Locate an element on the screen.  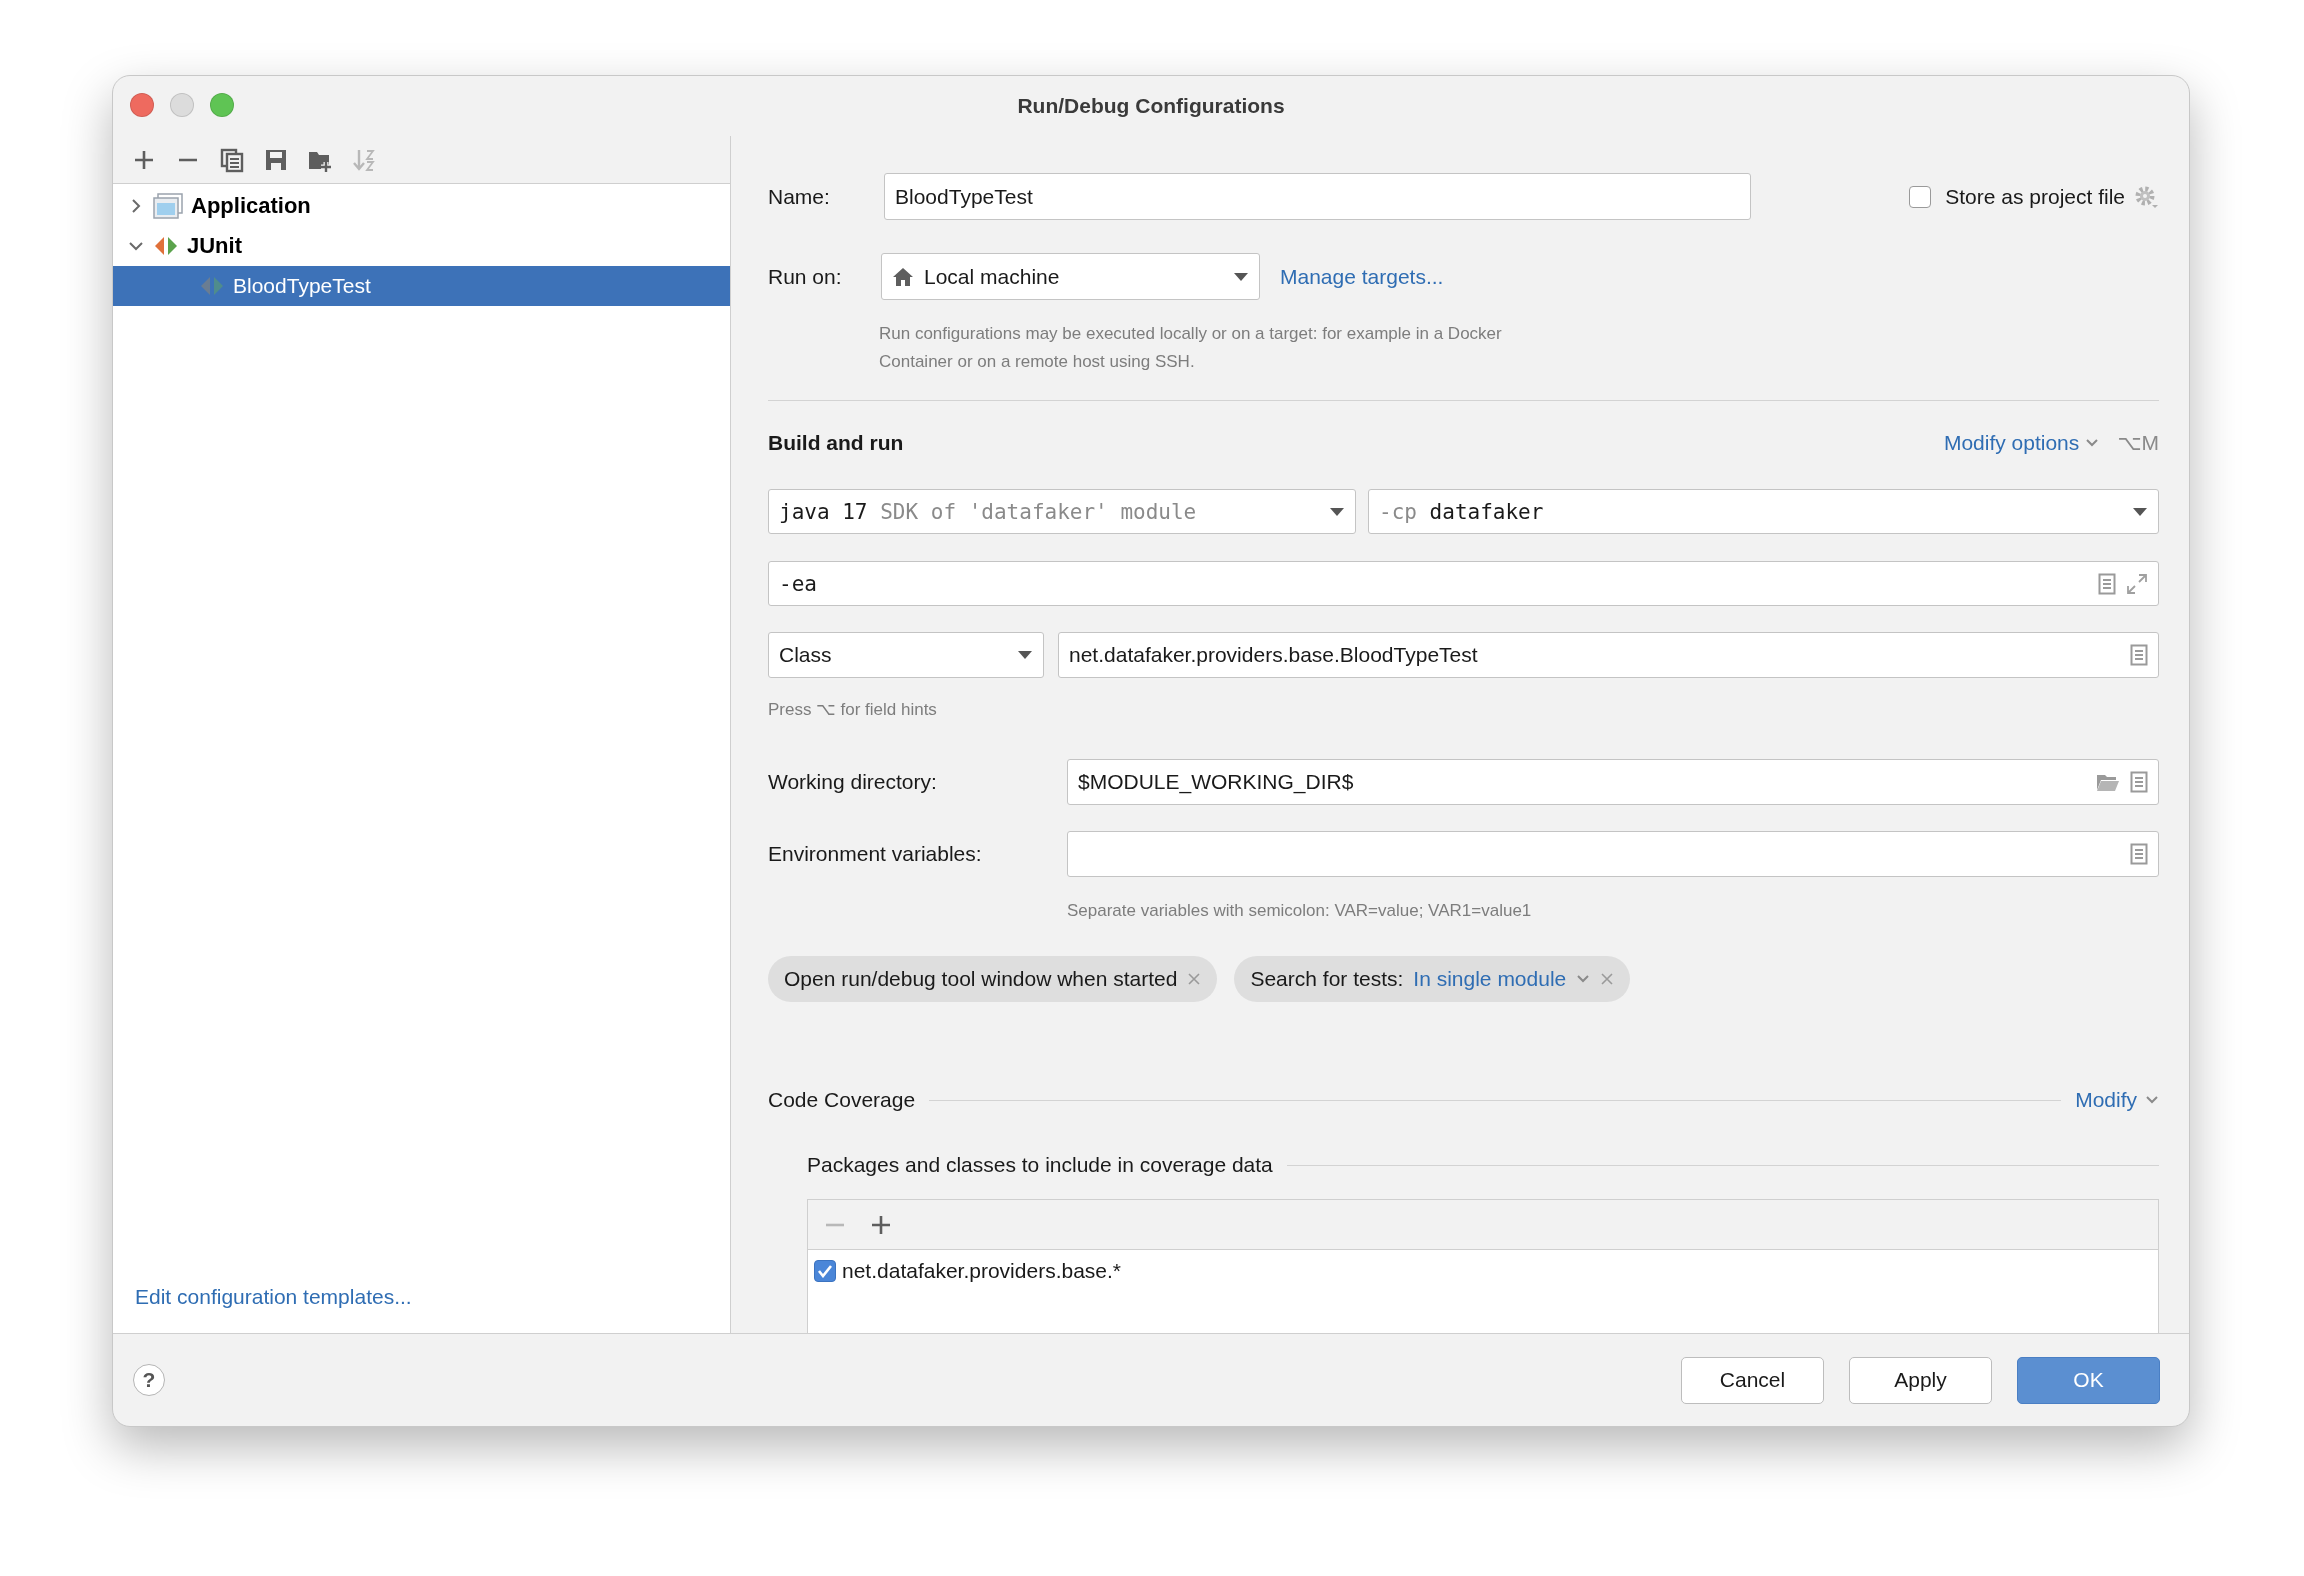
option-label: Search for tests: is located at coordinates (1327, 979).